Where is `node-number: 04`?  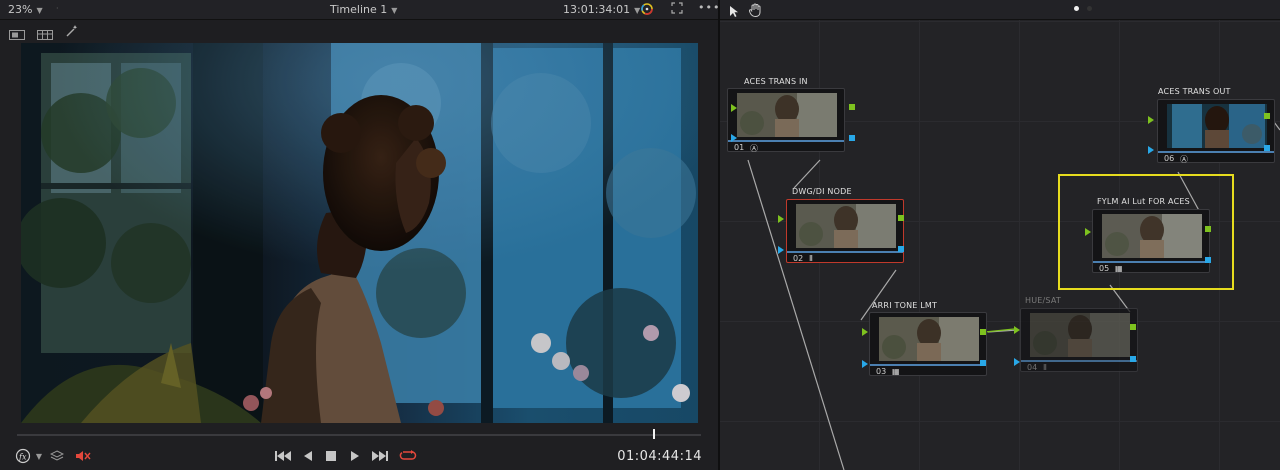 node-number: 04 is located at coordinates (1032, 367).